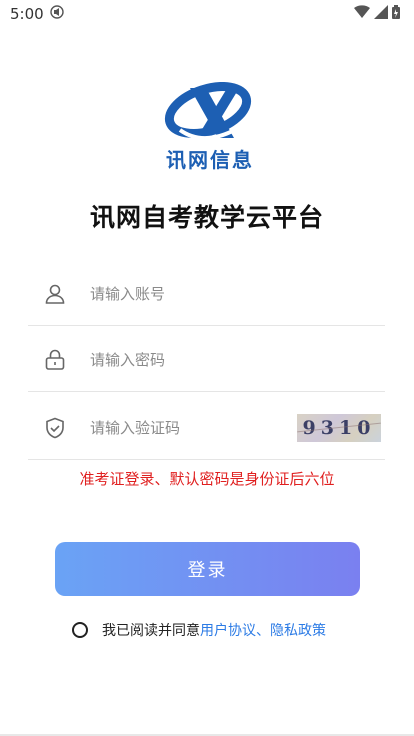 This screenshot has width=414, height=736. Describe the element at coordinates (151, 631) in the screenshot. I see `agreement-text: 我已阅读并同意` at that location.